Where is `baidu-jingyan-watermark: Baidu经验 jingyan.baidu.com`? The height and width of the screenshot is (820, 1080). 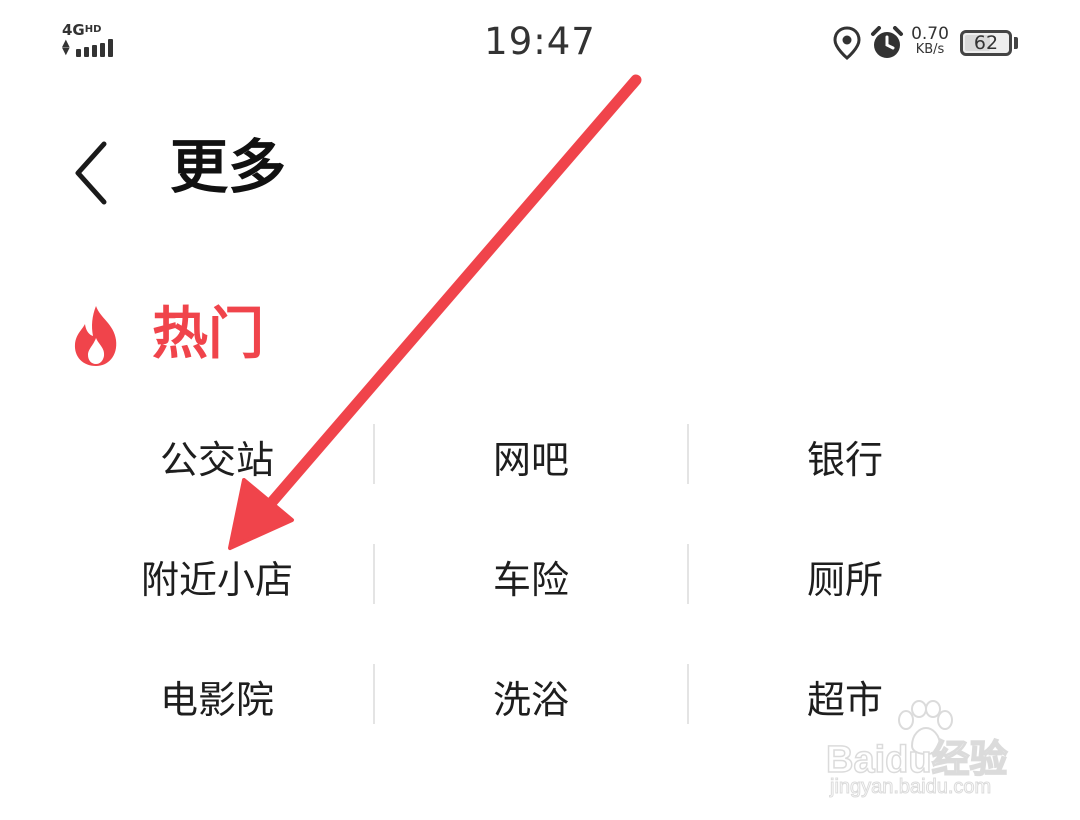
baidu-jingyan-watermark: Baidu经验 jingyan.baidu.com is located at coordinates (935, 755).